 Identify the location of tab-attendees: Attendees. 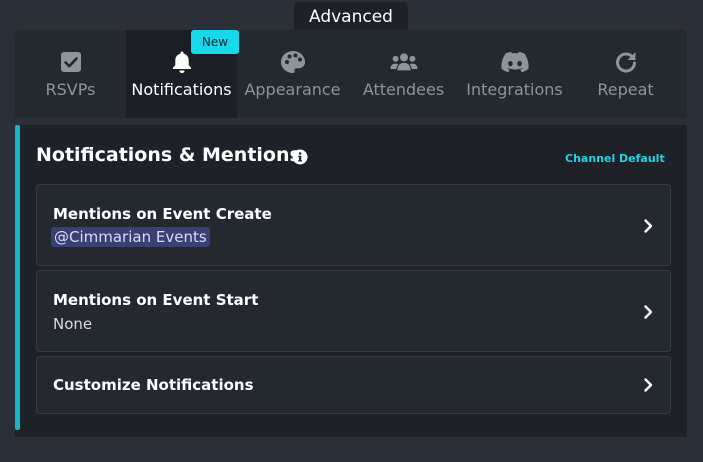
(403, 74).